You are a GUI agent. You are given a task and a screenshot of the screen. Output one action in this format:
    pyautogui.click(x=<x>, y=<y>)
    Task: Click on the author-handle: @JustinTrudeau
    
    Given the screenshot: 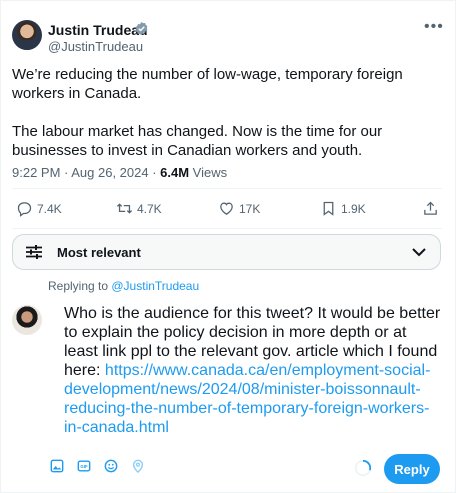 What is the action you would take?
    pyautogui.click(x=95, y=46)
    